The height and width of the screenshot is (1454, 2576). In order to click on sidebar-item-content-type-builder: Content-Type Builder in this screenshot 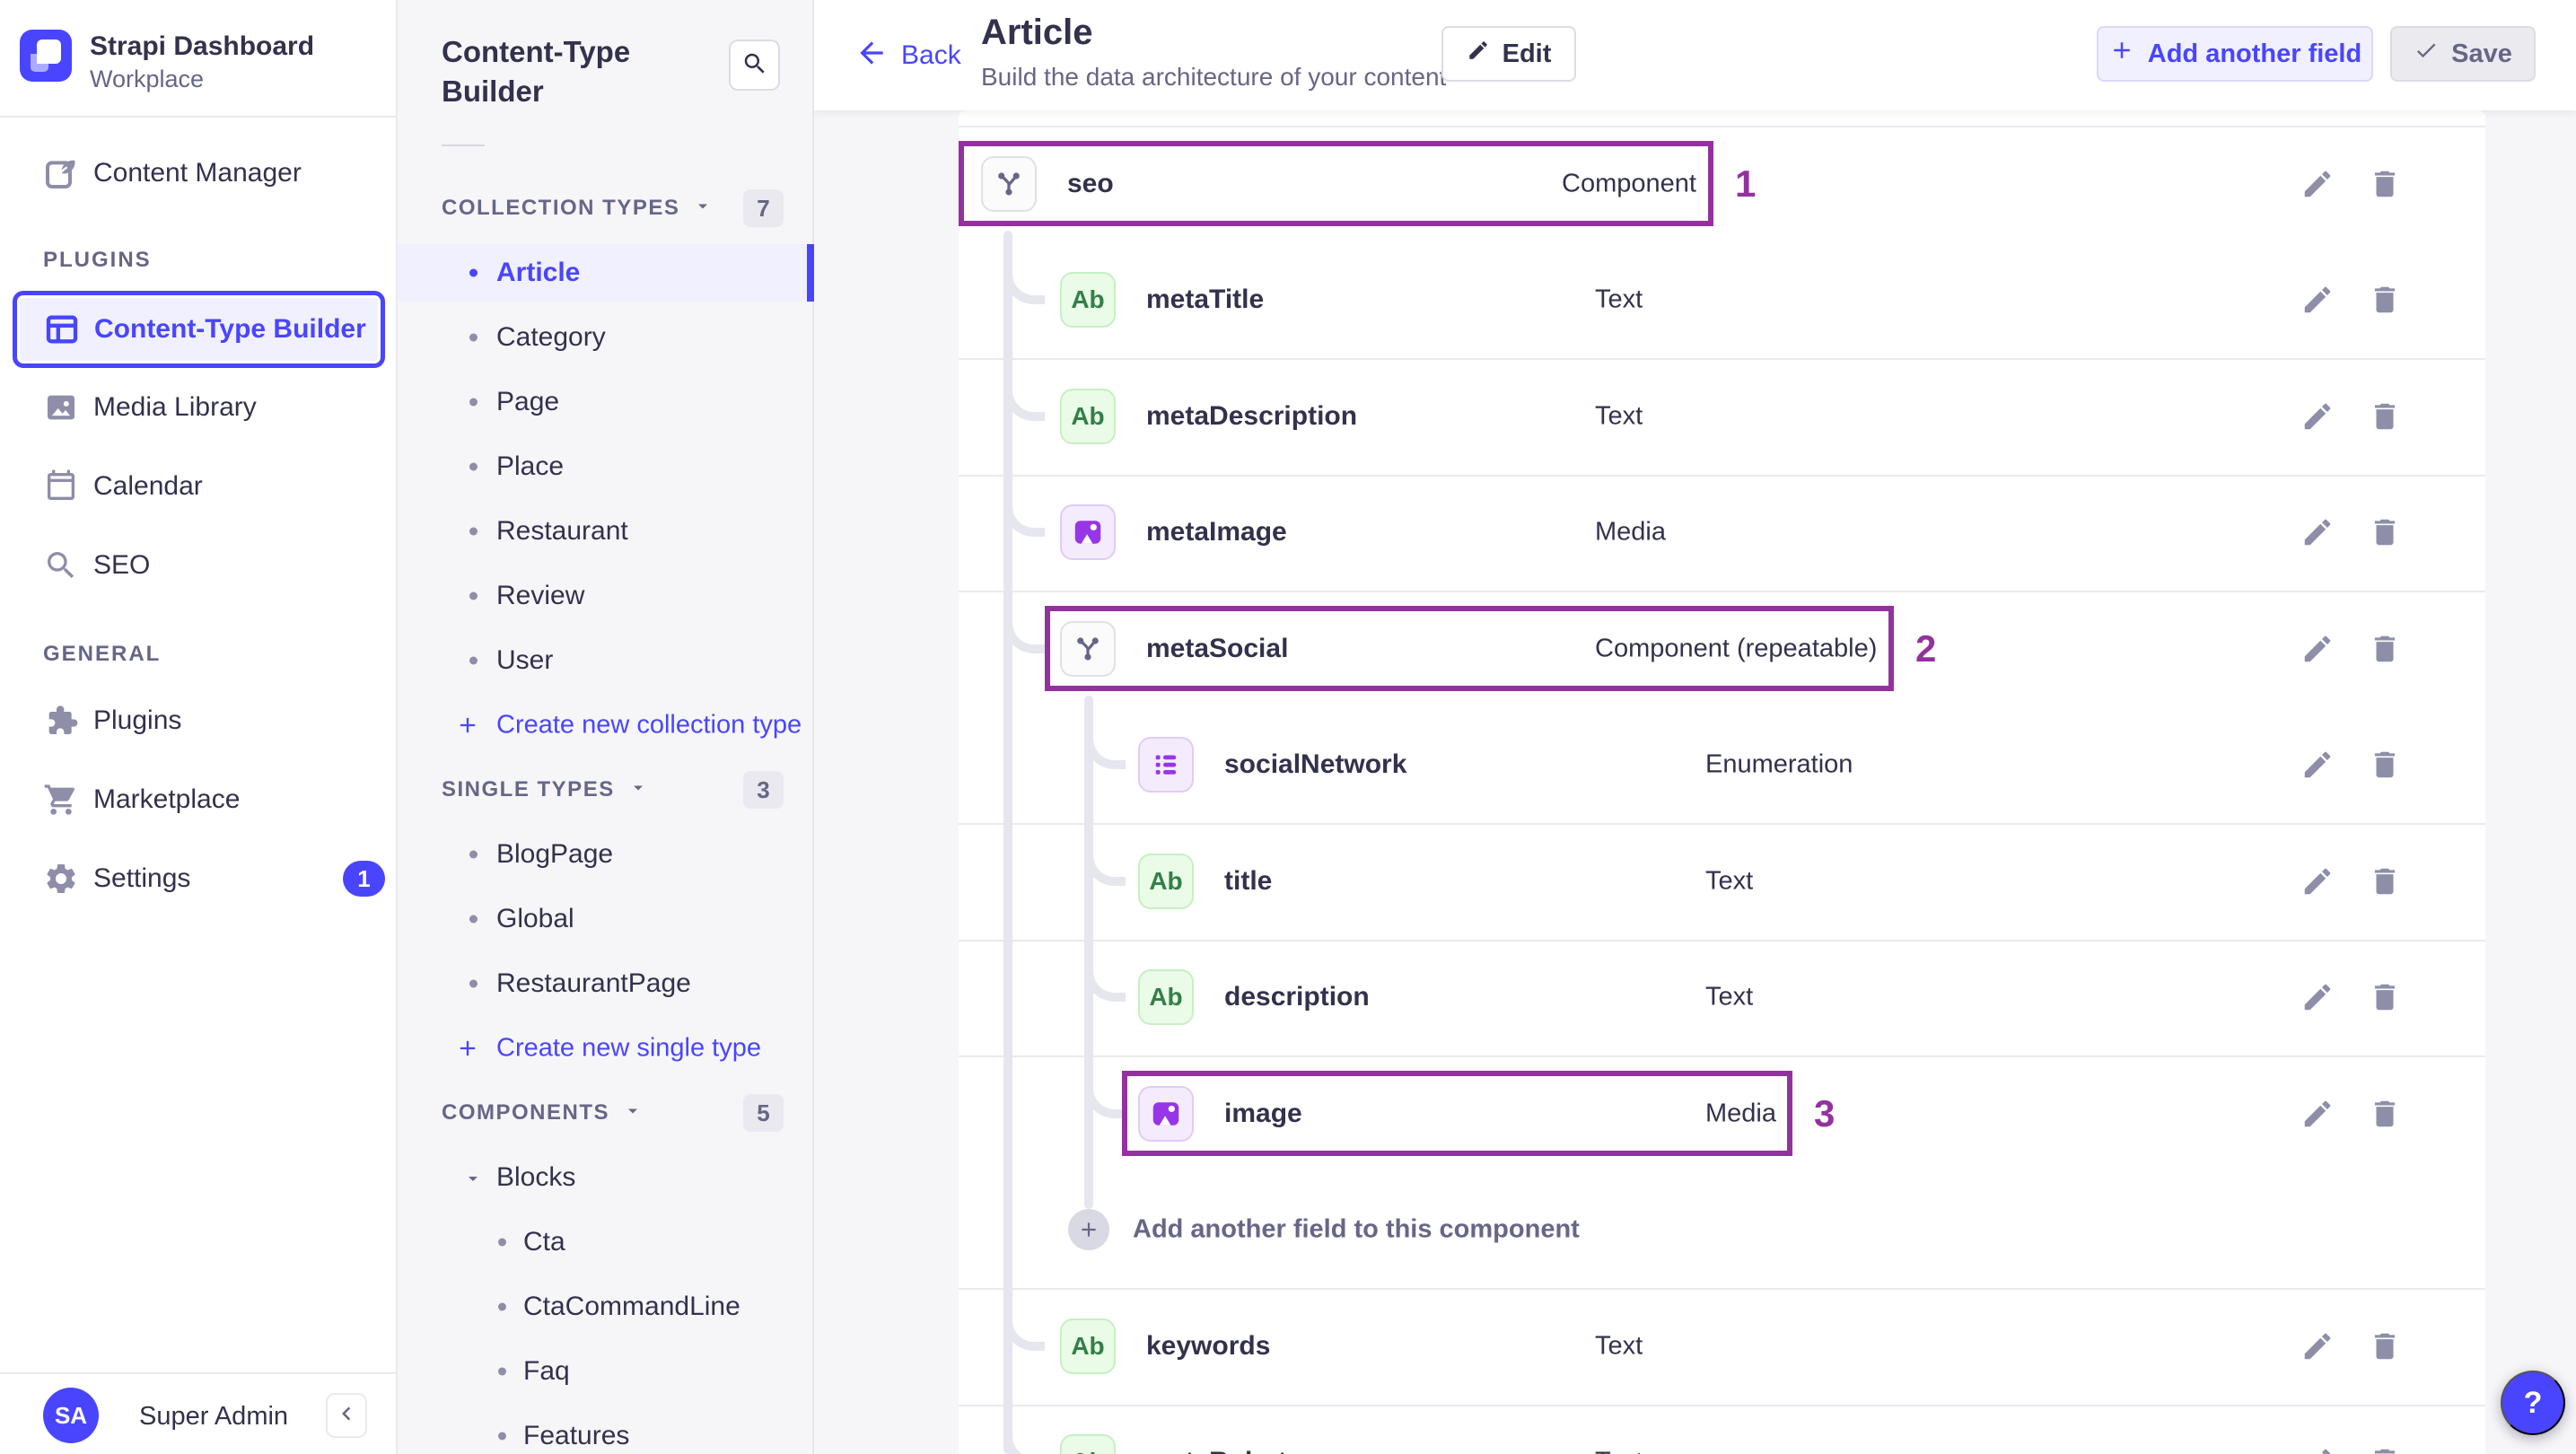, I will do `click(199, 329)`.